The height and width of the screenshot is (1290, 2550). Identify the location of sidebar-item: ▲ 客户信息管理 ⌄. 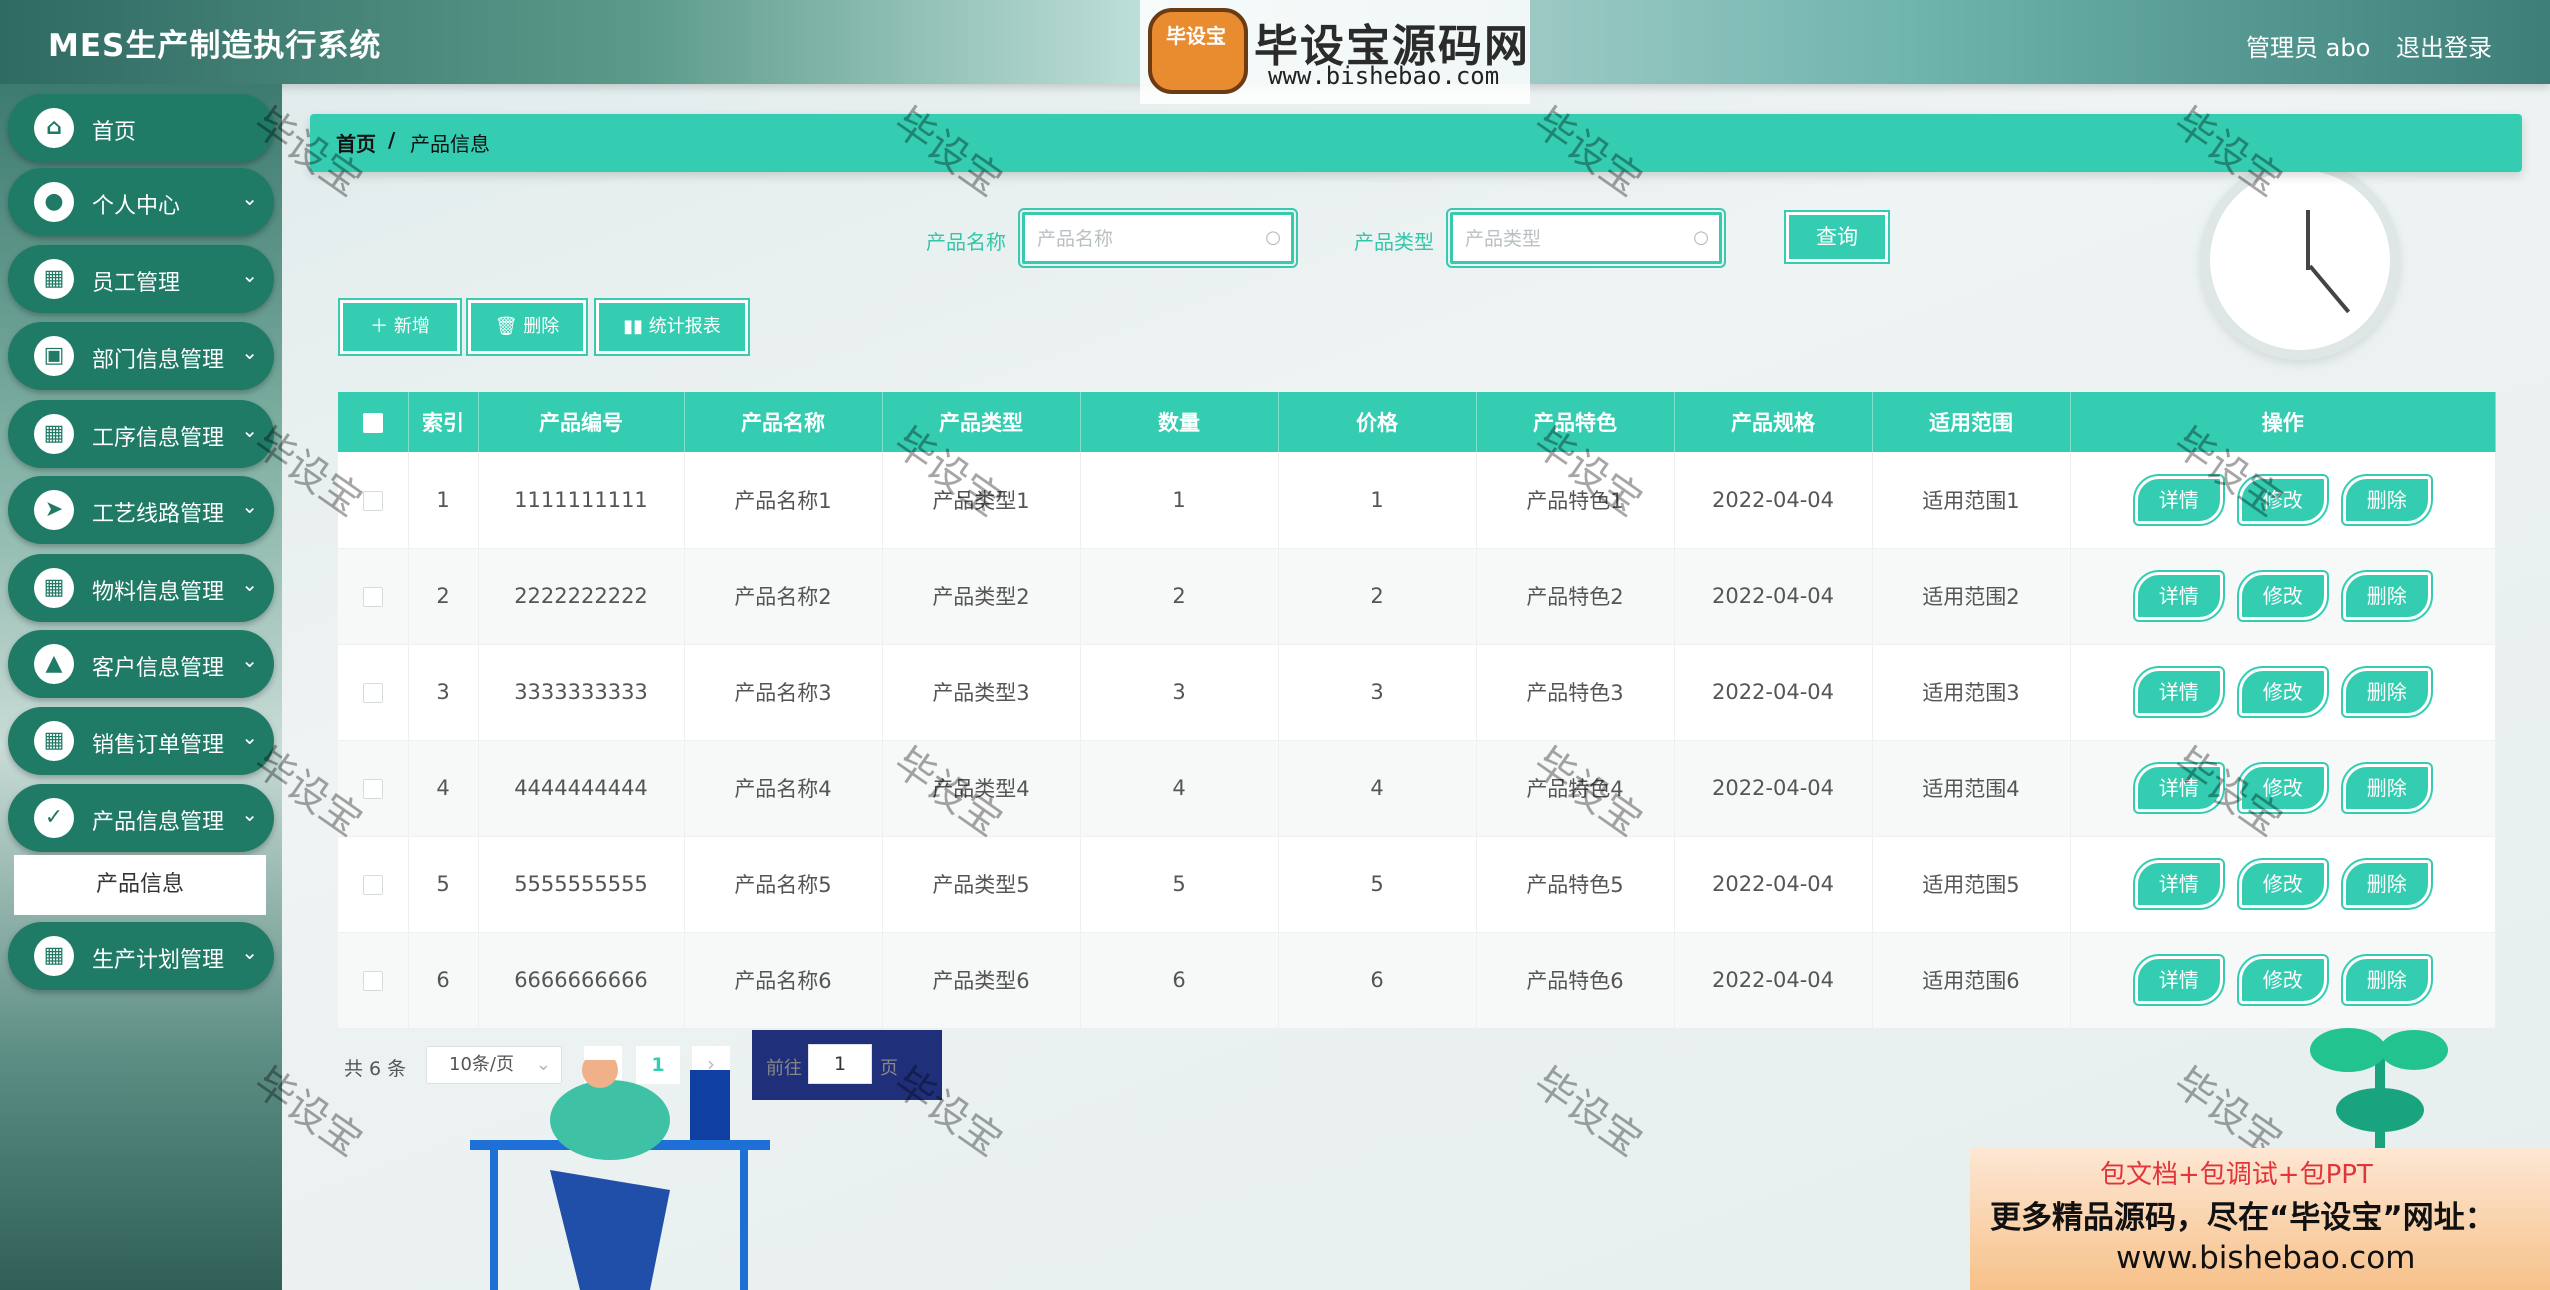
(141, 664).